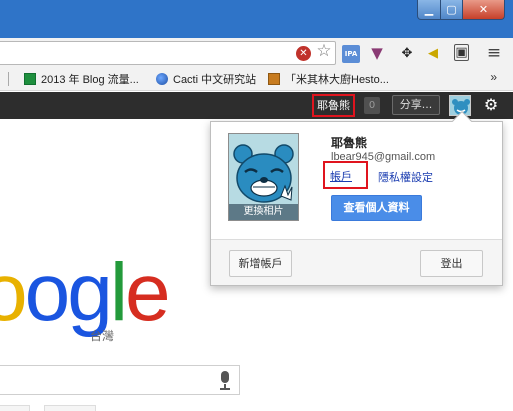 This screenshot has width=513, height=411. What do you see at coordinates (324, 51) in the screenshot?
I see `star-icon: ☆` at bounding box center [324, 51].